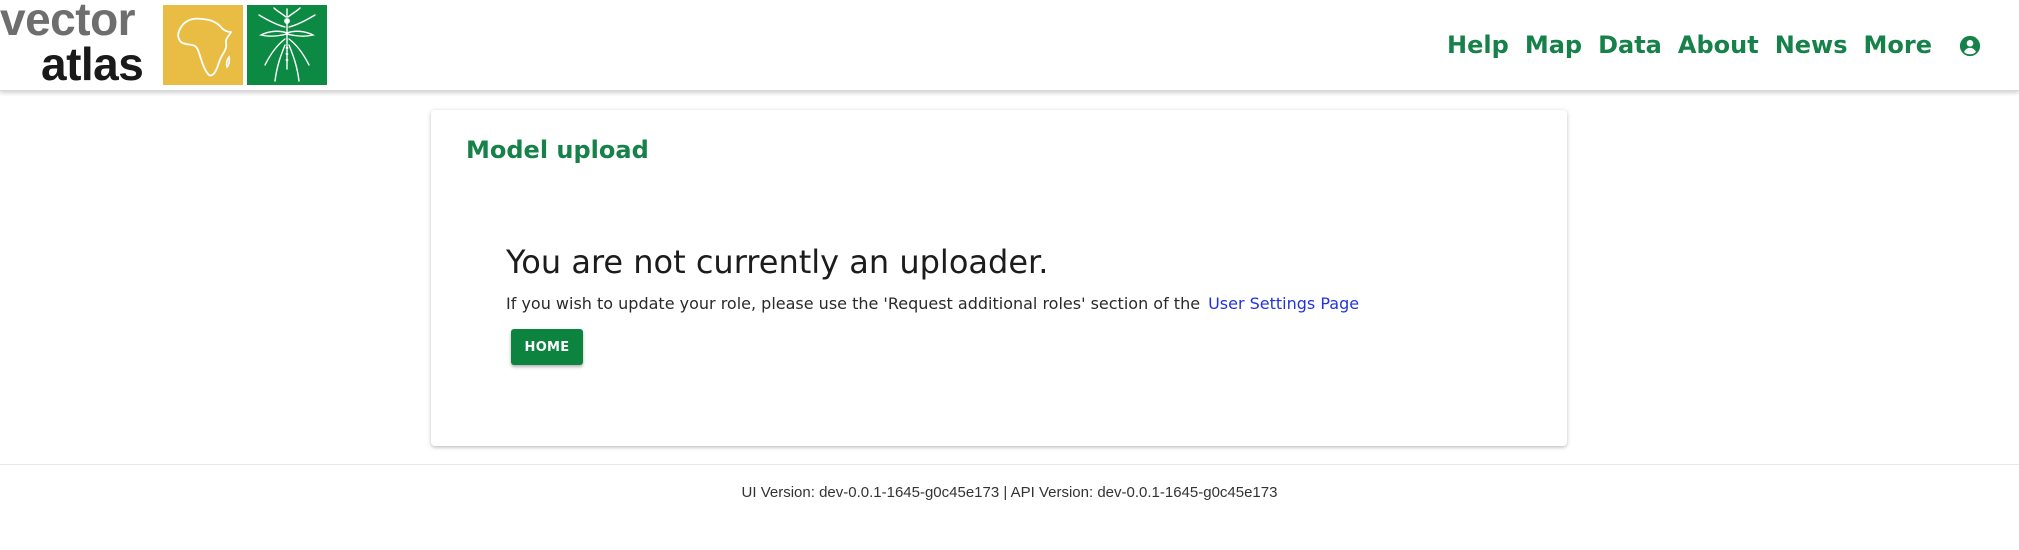 The height and width of the screenshot is (550, 2019). I want to click on logo-word-vector: vector, so click(68, 22).